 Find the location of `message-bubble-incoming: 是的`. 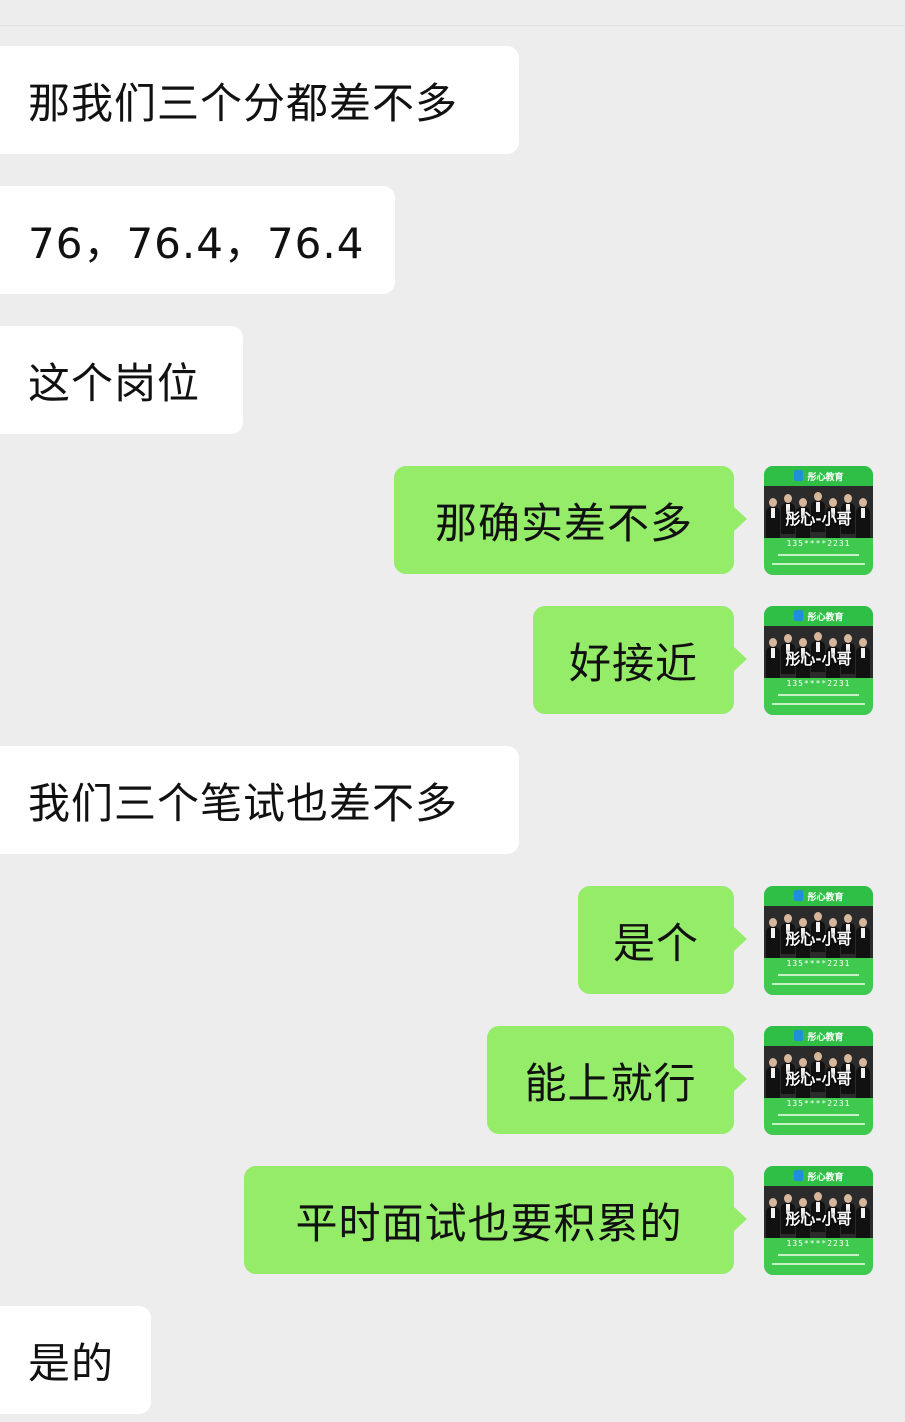

message-bubble-incoming: 是的 is located at coordinates (75, 1360).